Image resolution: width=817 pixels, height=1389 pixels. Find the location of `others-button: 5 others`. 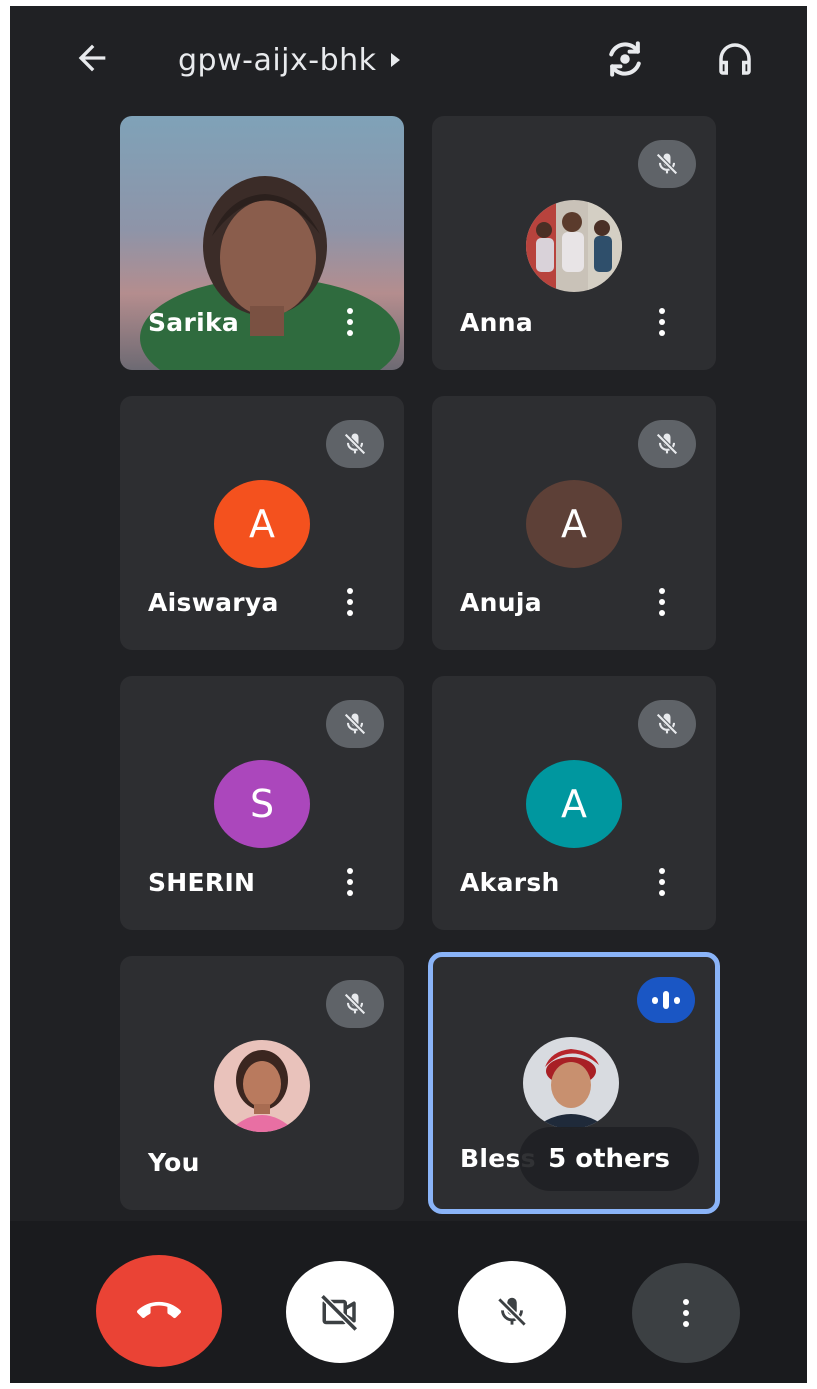

others-button: 5 others is located at coordinates (609, 1159).